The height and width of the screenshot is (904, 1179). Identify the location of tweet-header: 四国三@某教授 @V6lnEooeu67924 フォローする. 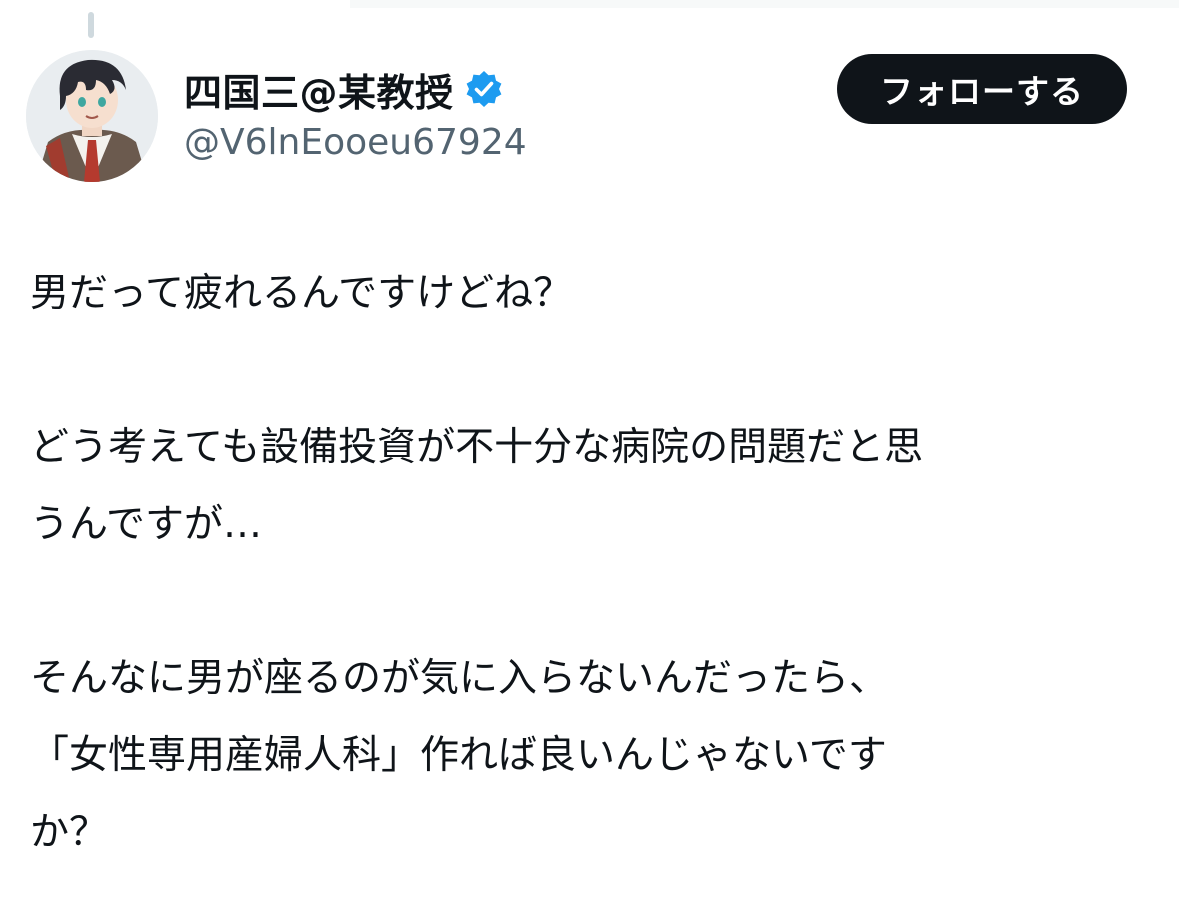
(586, 120).